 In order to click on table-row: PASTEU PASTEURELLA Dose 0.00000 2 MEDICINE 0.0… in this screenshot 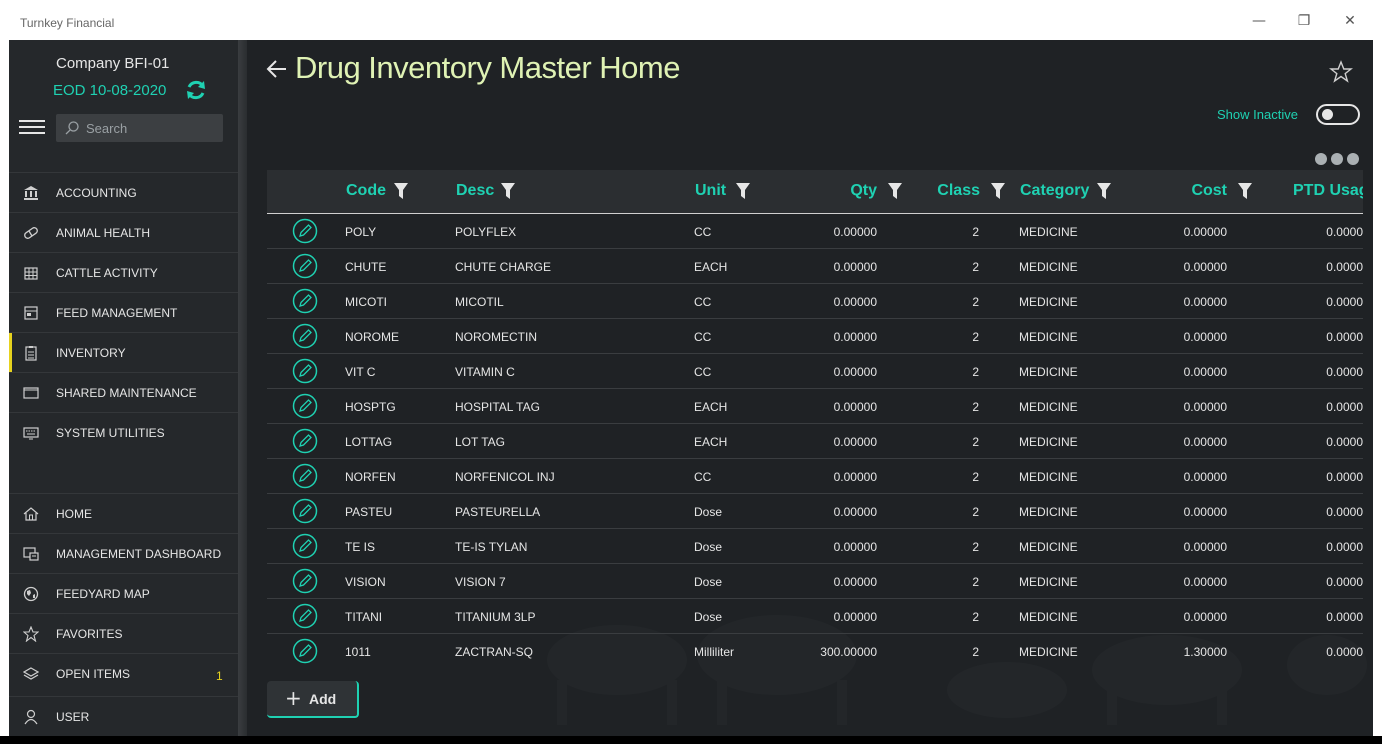, I will do `click(815, 511)`.